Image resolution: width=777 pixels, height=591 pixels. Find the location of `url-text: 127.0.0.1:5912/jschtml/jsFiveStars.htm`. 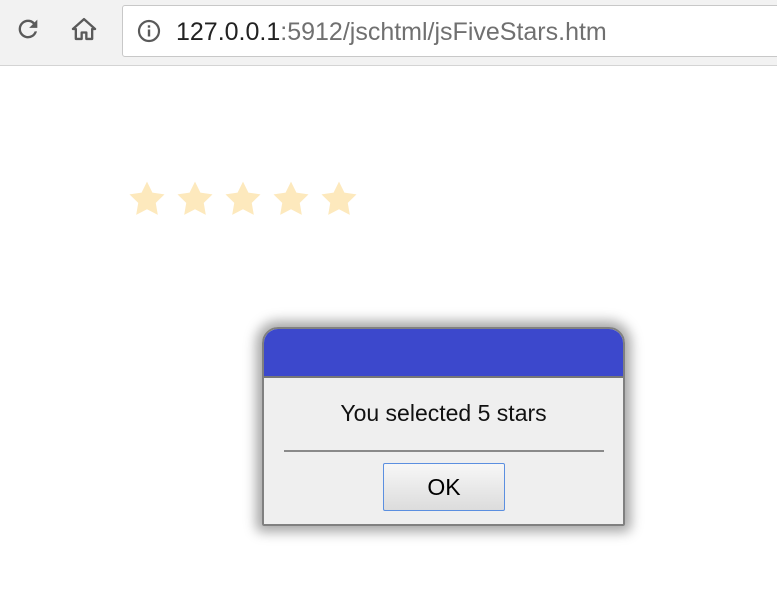

url-text: 127.0.0.1:5912/jschtml/jsFiveStars.htm is located at coordinates (391, 32).